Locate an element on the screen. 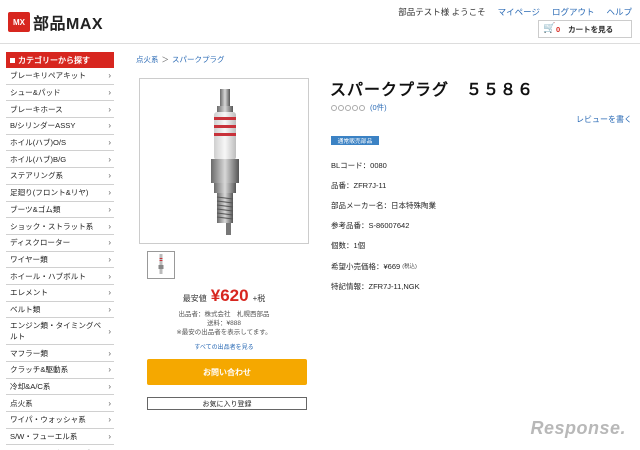  sidebar-item: エンジン類・タイミングベルト › is located at coordinates (60, 332).